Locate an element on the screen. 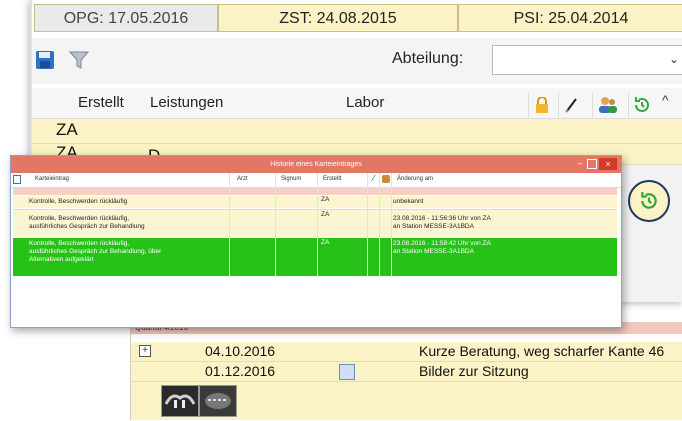  dialog-titlebar: Historie eines Karteieintrages is located at coordinates (316, 164).